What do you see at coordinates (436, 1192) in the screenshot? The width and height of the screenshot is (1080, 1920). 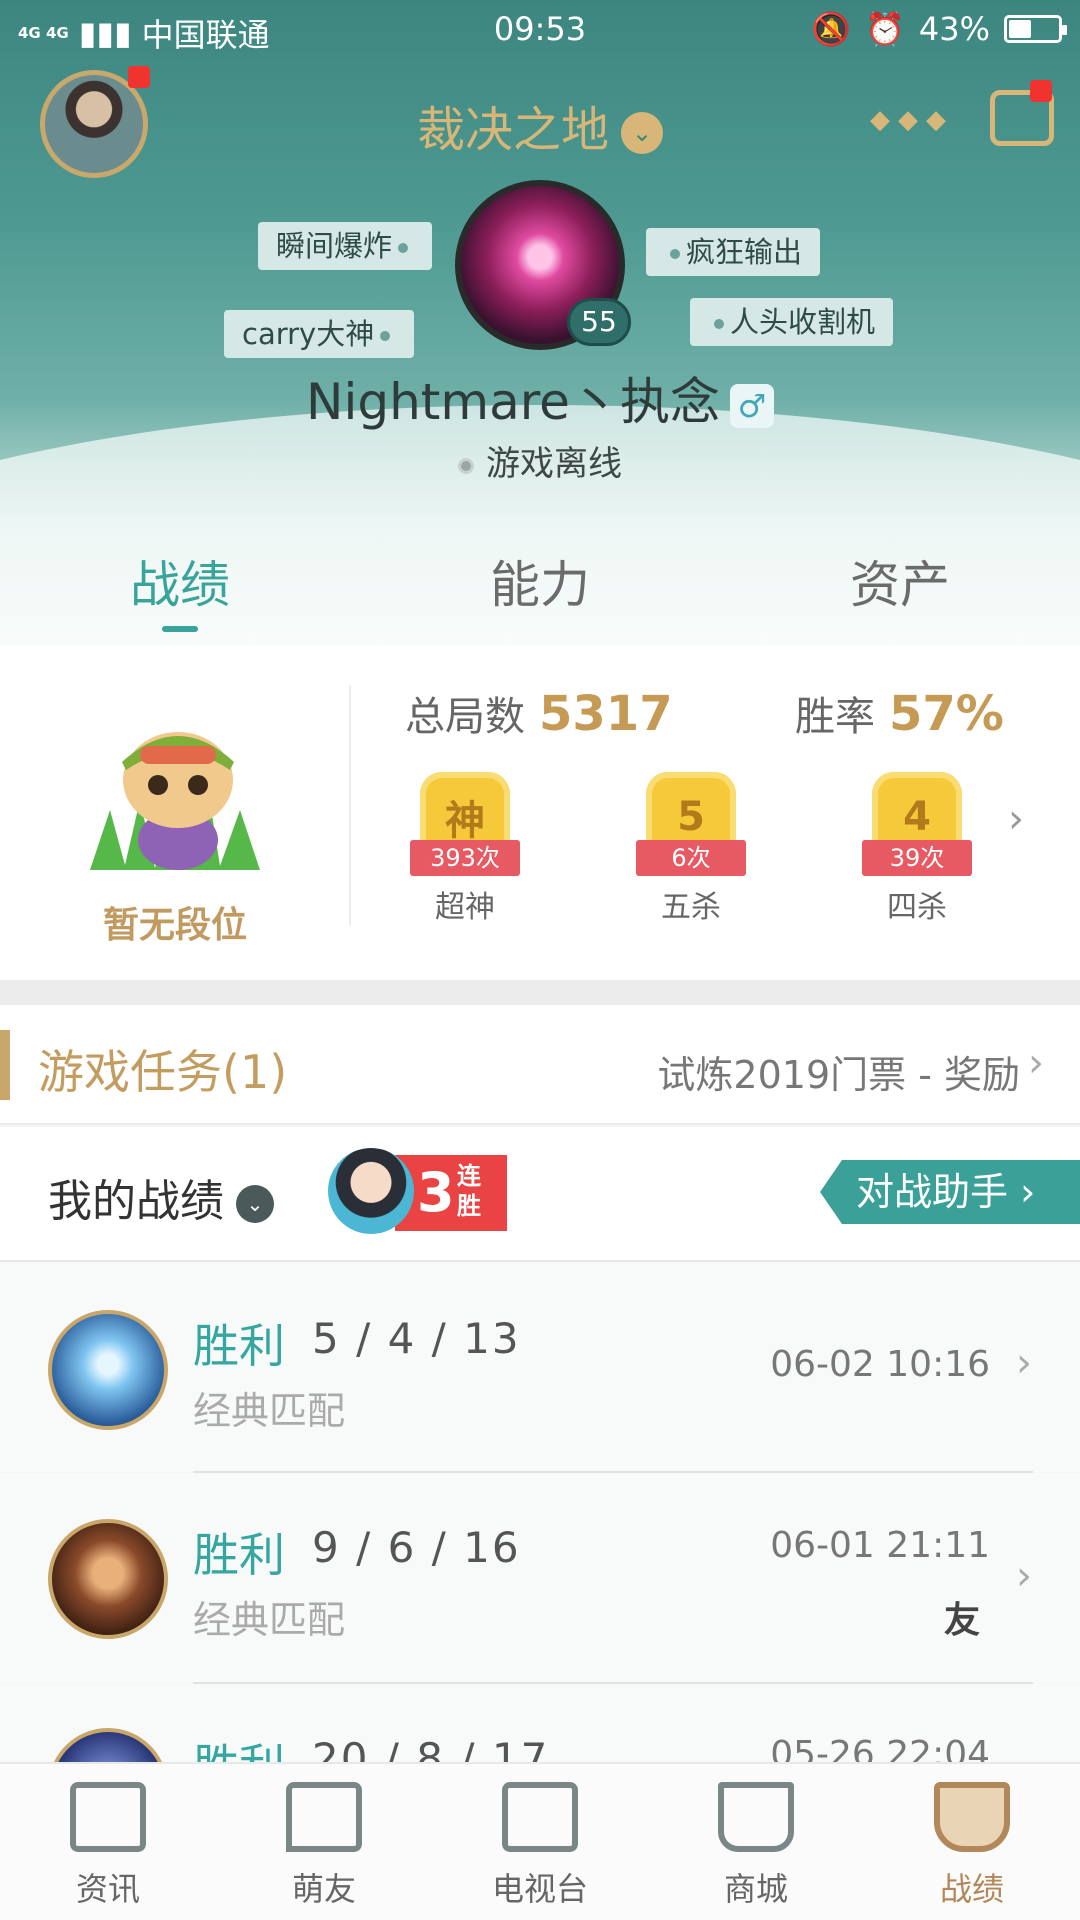 I see `streak-number: 3` at bounding box center [436, 1192].